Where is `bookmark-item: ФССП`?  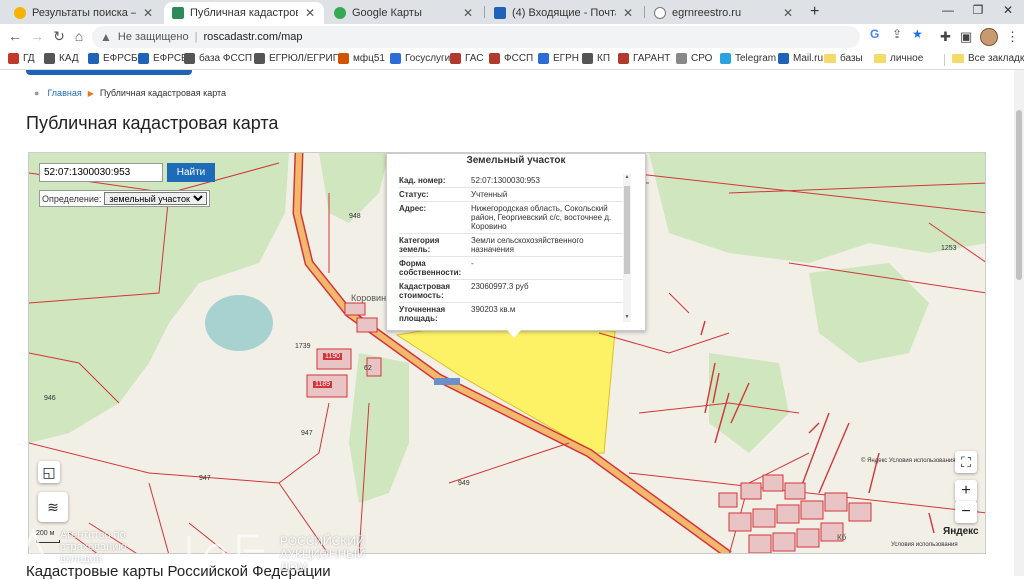
bookmark-item: ФССП is located at coordinates (511, 58).